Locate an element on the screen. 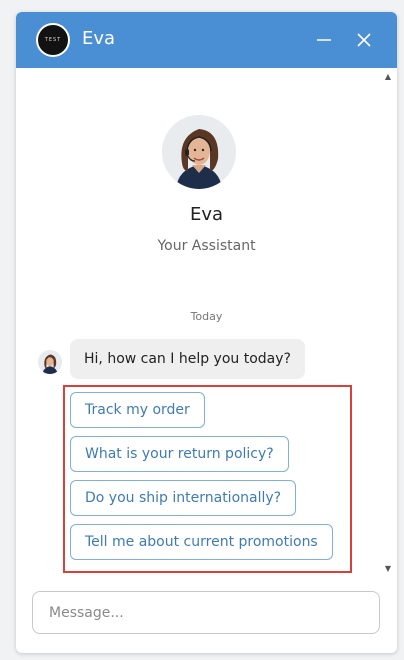 The image size is (404, 660). message-composer is located at coordinates (206, 612).